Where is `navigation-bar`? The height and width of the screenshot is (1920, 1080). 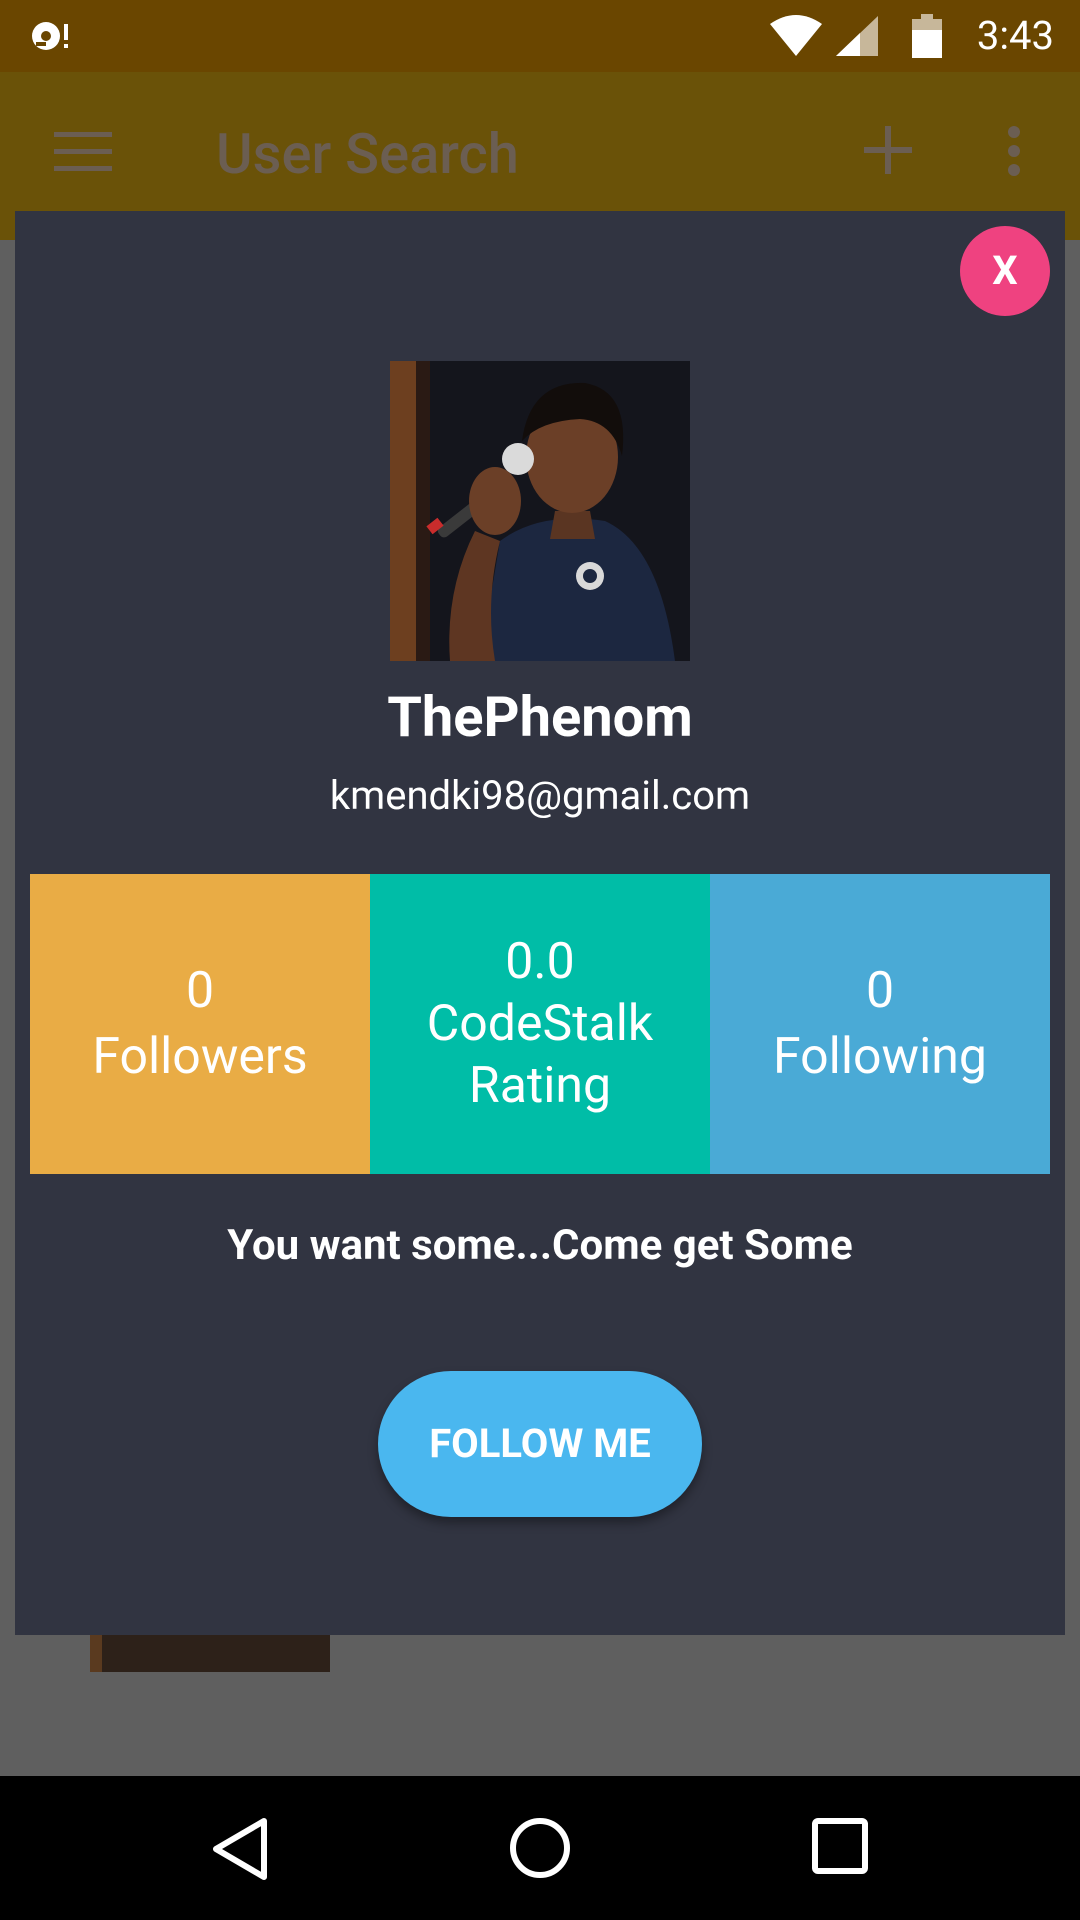 navigation-bar is located at coordinates (540, 1848).